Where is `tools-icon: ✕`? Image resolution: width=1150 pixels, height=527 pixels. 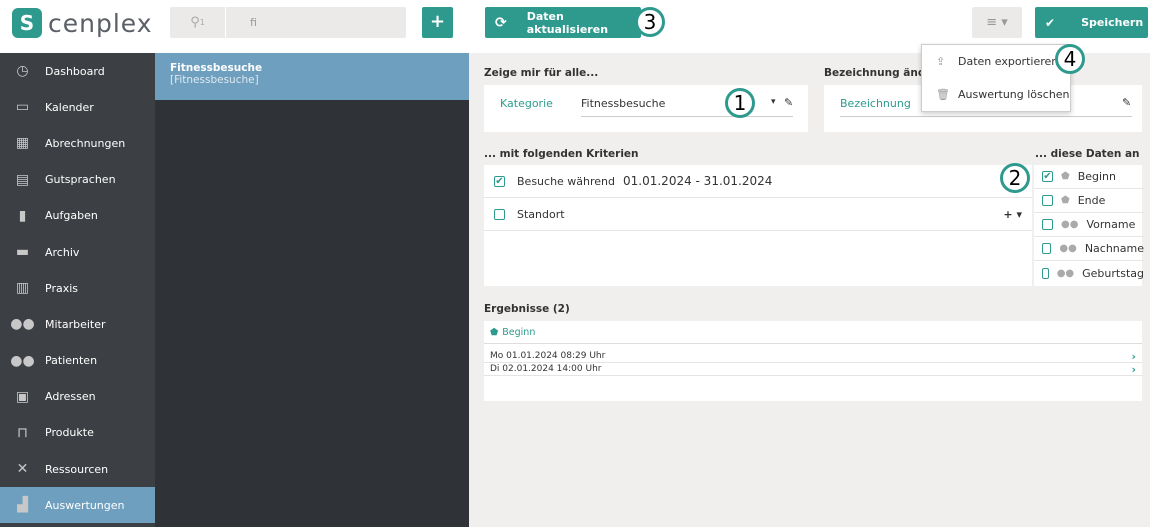
tools-icon: ✕ is located at coordinates (22, 469).